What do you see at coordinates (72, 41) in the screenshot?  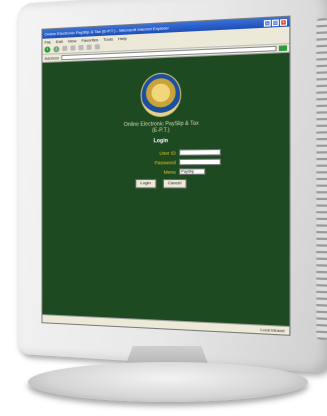 I see `menu-view: View` at bounding box center [72, 41].